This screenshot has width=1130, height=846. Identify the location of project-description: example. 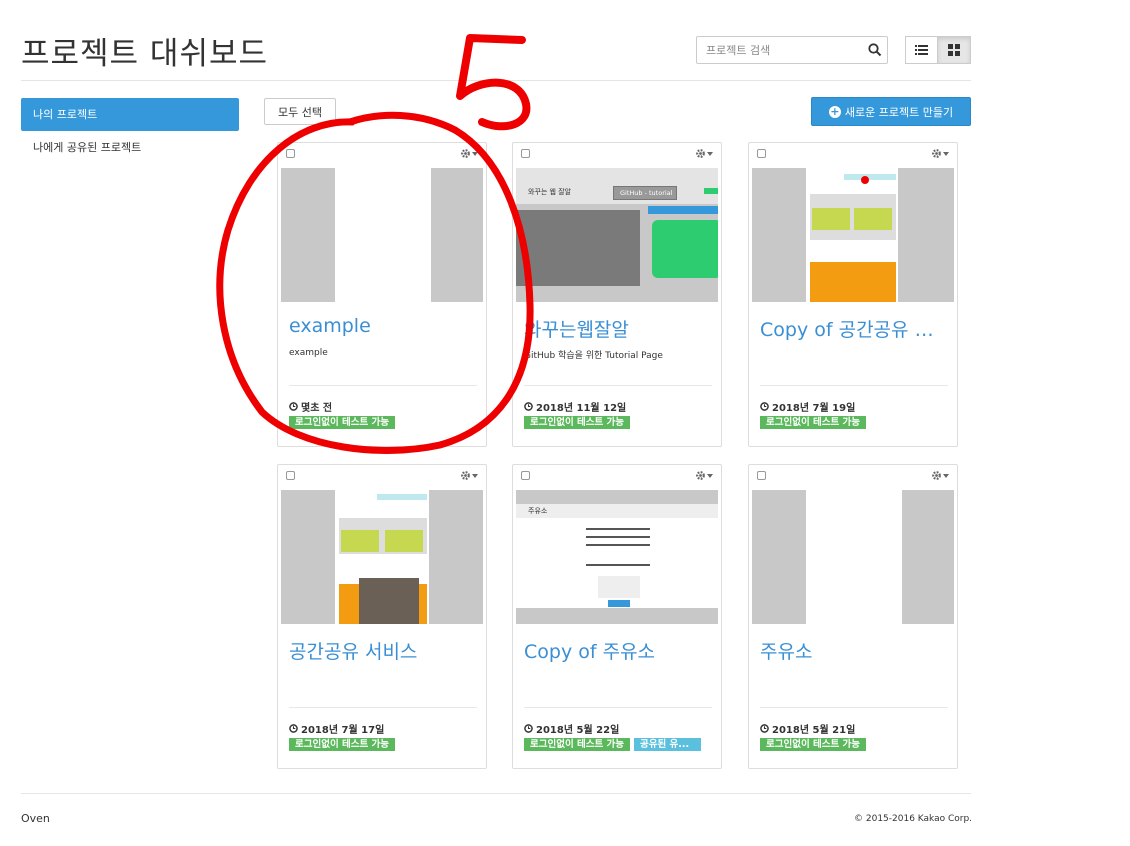
(308, 353).